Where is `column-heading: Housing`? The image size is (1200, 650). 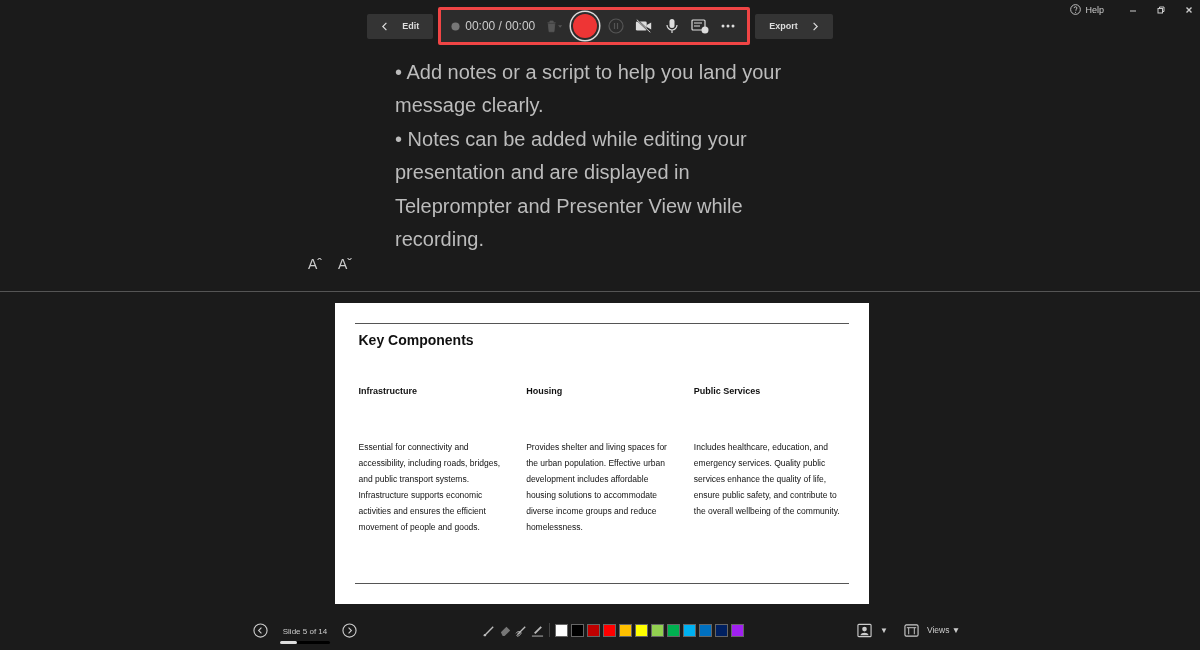
column-heading: Housing is located at coordinates (545, 391).